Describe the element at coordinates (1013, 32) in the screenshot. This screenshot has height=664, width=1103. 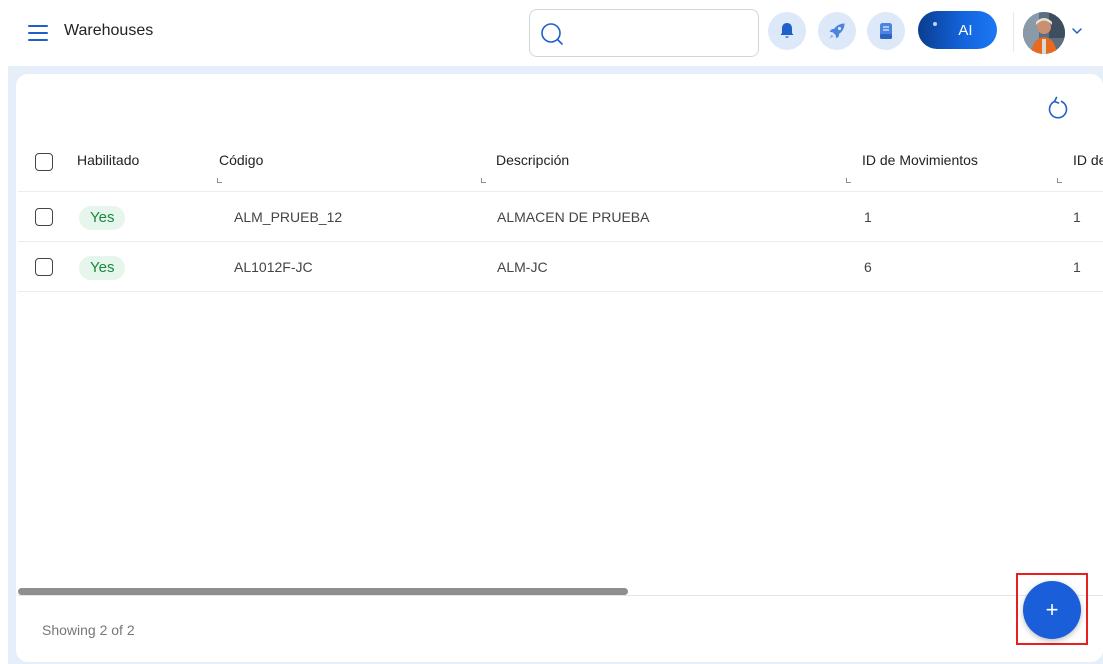
I see `header-divider` at that location.